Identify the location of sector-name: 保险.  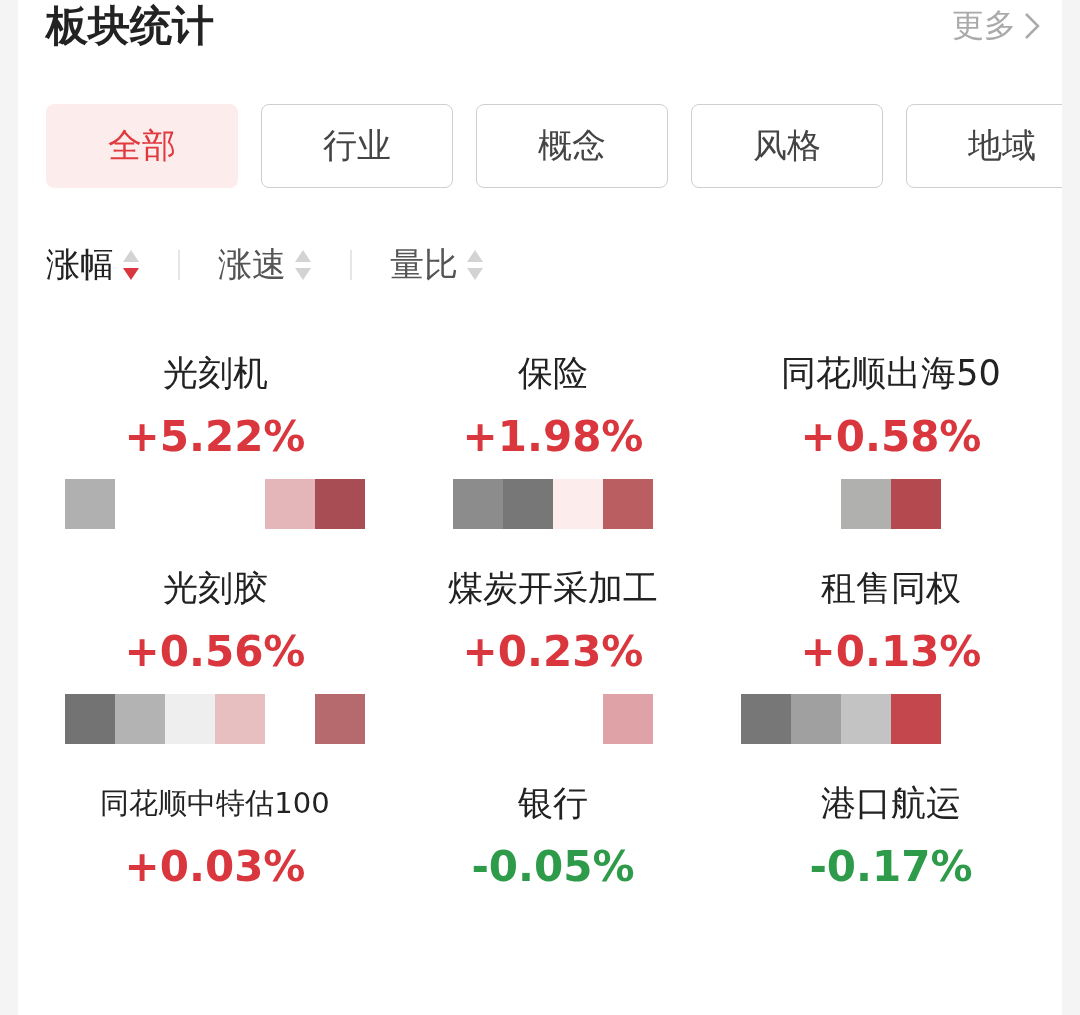
(553, 373).